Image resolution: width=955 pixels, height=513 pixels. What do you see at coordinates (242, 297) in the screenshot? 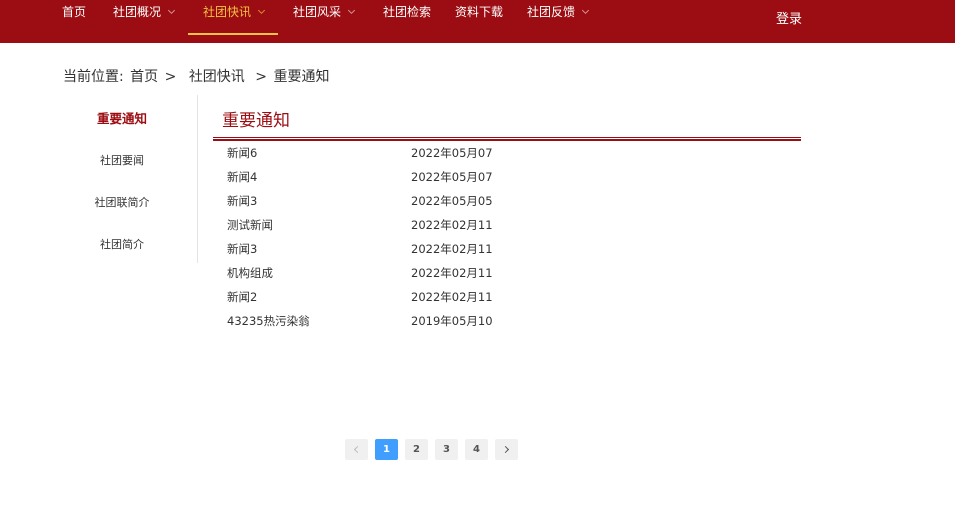
I see `news-title: 新闻2` at bounding box center [242, 297].